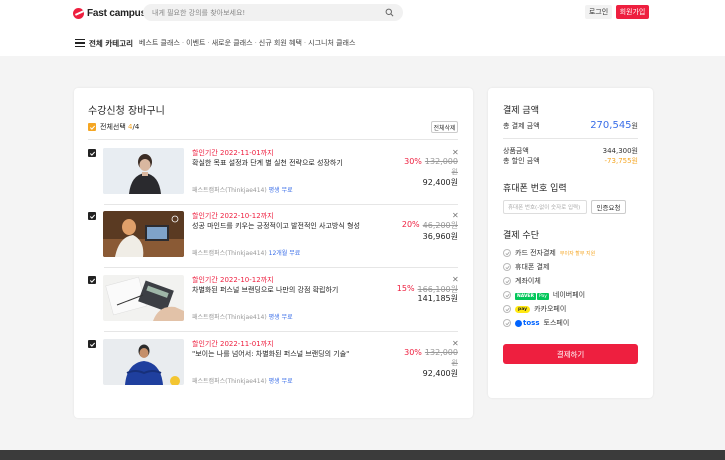 The image size is (725, 460). What do you see at coordinates (608, 207) in the screenshot?
I see `verify-button: 인증요청` at bounding box center [608, 207].